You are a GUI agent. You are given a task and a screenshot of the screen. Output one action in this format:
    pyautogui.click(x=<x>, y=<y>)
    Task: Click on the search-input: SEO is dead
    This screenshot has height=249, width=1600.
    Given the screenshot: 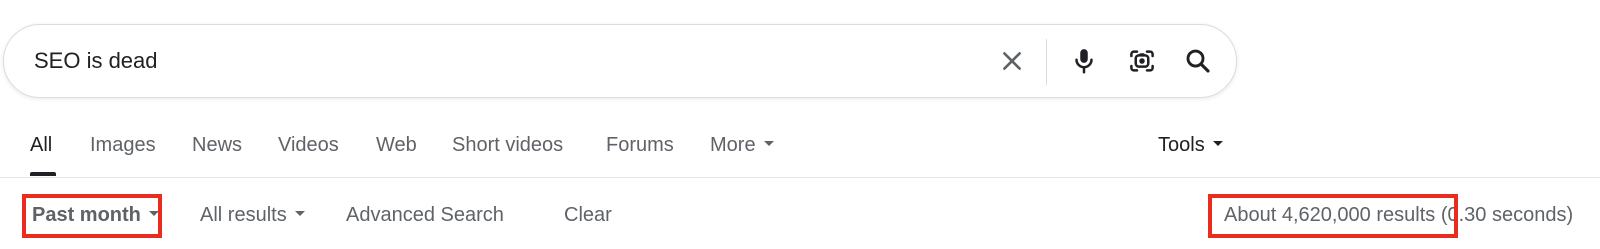 What is the action you would take?
    pyautogui.click(x=96, y=61)
    